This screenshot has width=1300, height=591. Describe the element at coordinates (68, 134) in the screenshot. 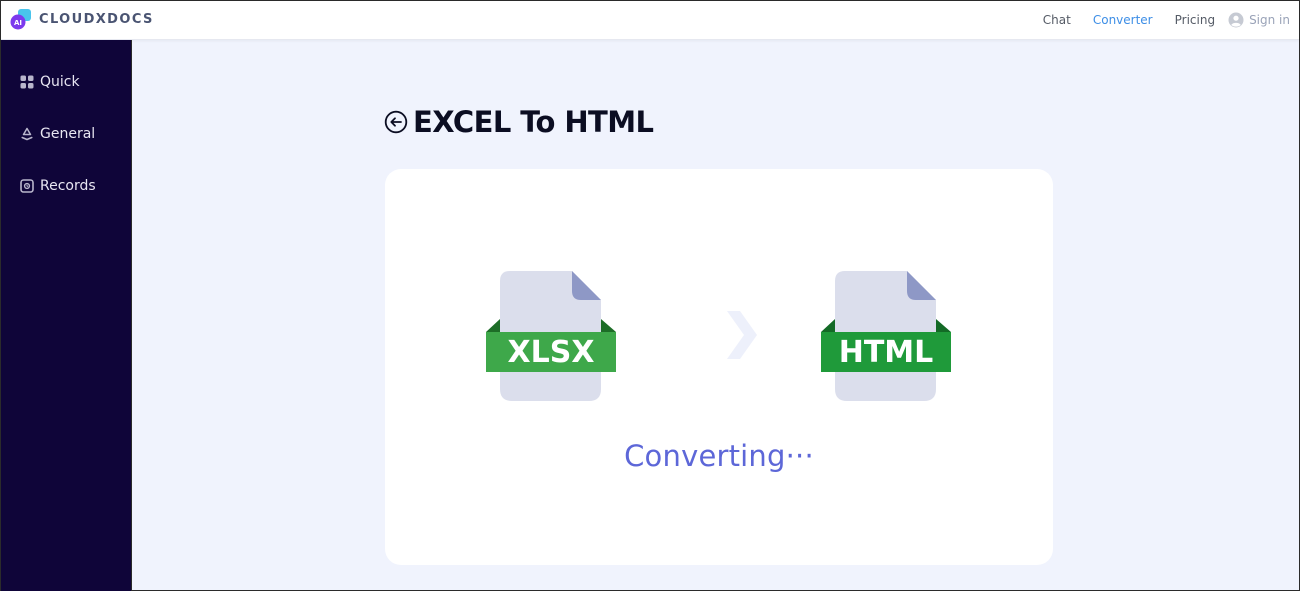

I see `sidebar-item-label: General` at that location.